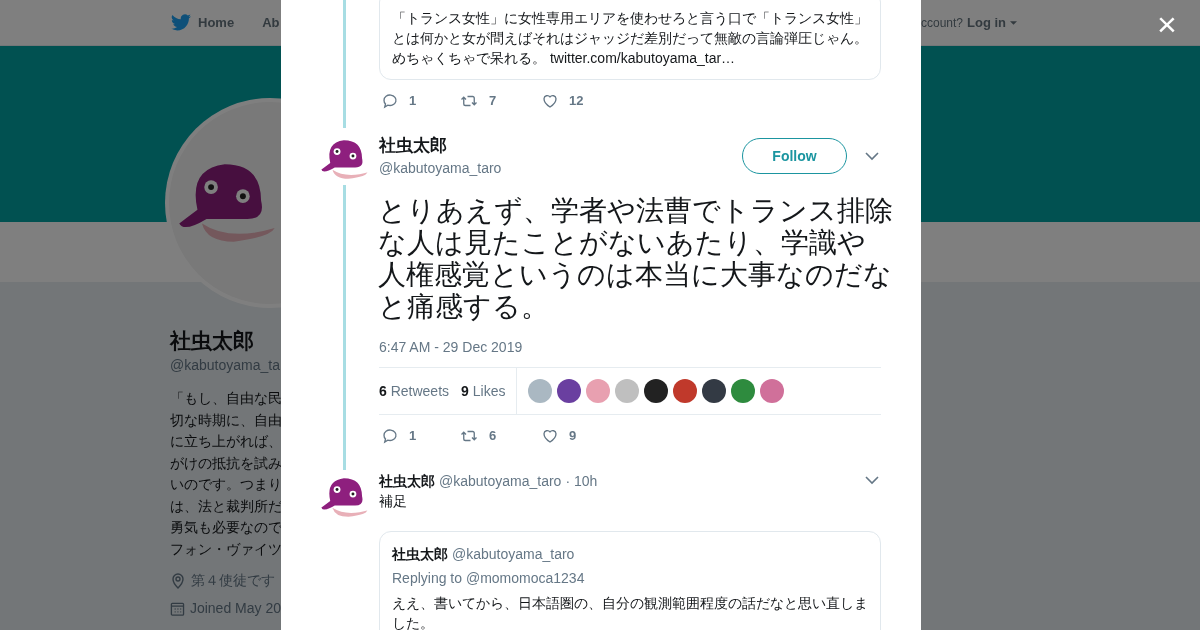 Image resolution: width=1200 pixels, height=630 pixels. What do you see at coordinates (1167, 24) in the screenshot?
I see `close-button: ×` at bounding box center [1167, 24].